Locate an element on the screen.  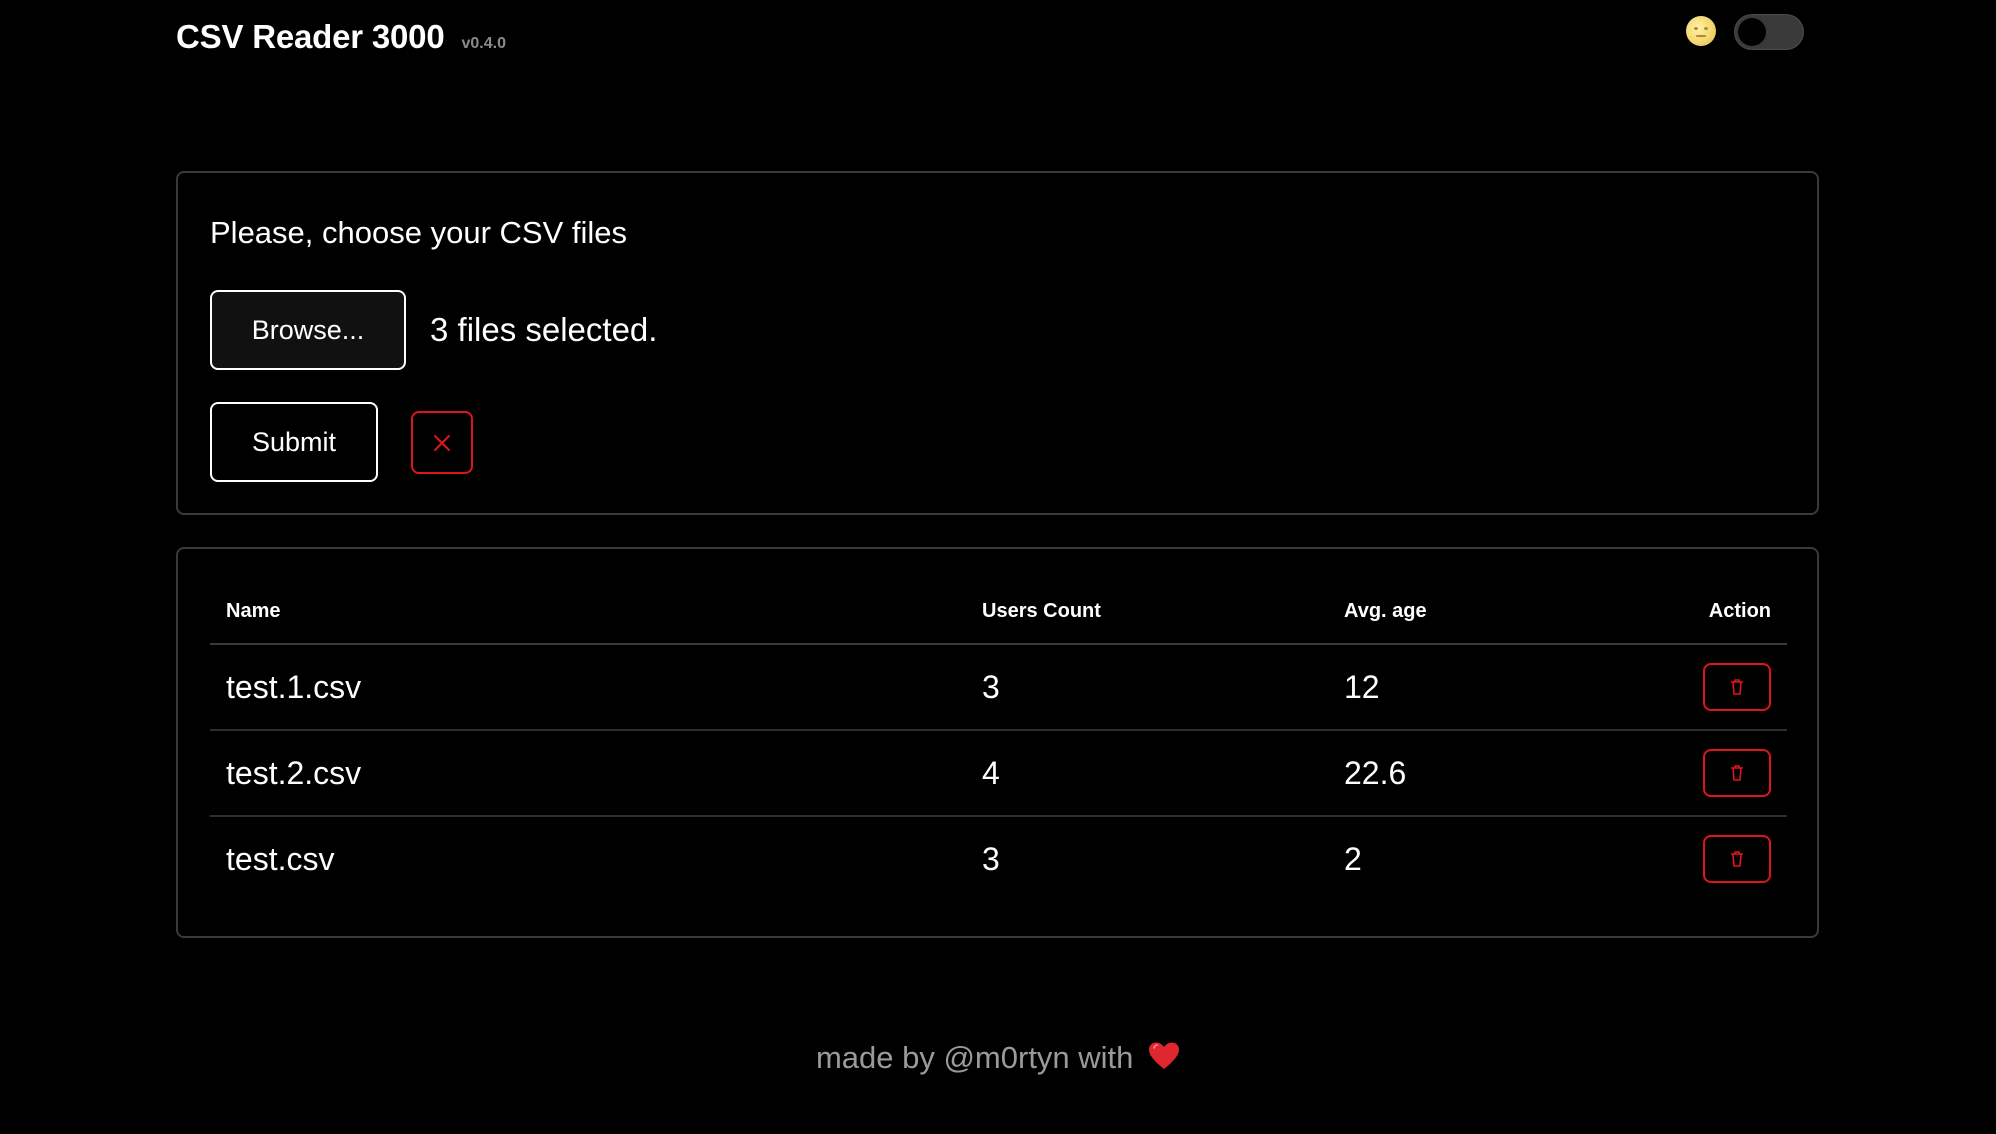
table-row: test.1.csv 3 12 is located at coordinates (998, 687).